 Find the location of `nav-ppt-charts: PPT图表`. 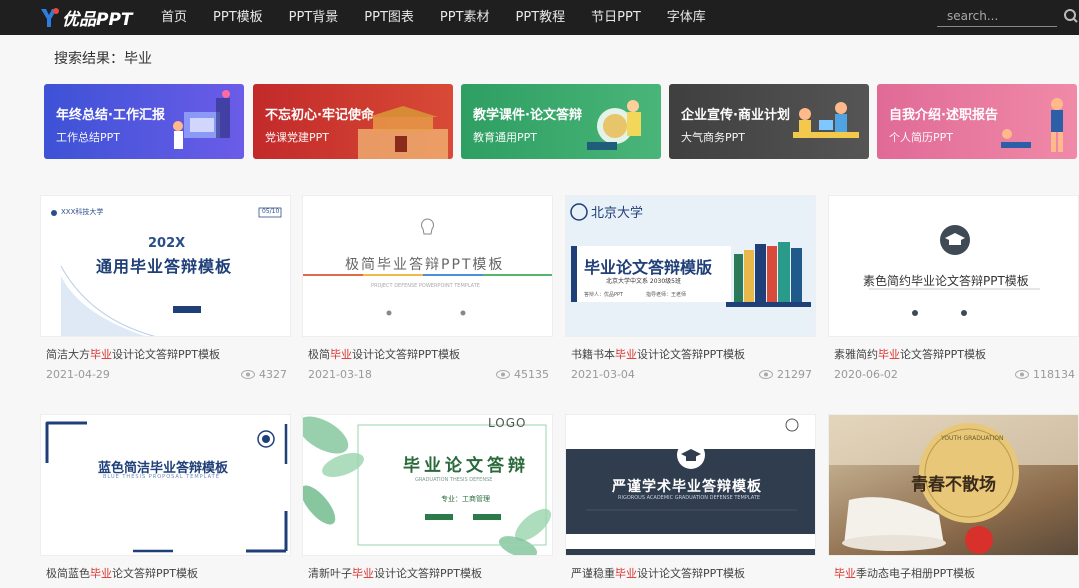

nav-ppt-charts: PPT图表 is located at coordinates (389, 17).